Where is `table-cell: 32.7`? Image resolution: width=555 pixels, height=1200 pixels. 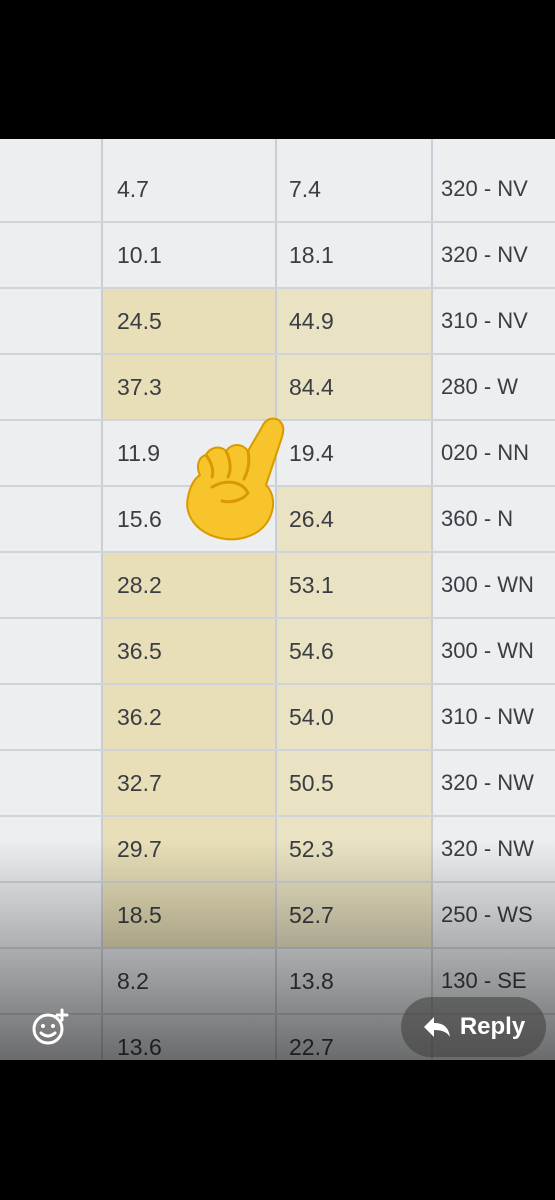 table-cell: 32.7 is located at coordinates (189, 783).